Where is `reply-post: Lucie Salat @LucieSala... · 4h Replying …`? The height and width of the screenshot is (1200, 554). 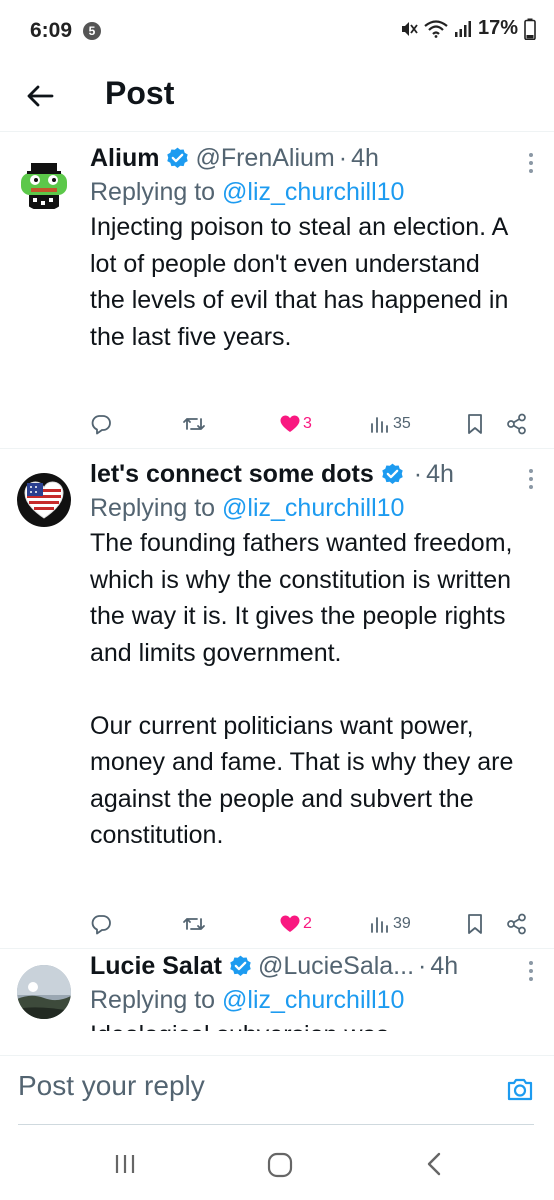
reply-post: Lucie Salat @LucieSala... · 4h Replying … is located at coordinates (277, 990).